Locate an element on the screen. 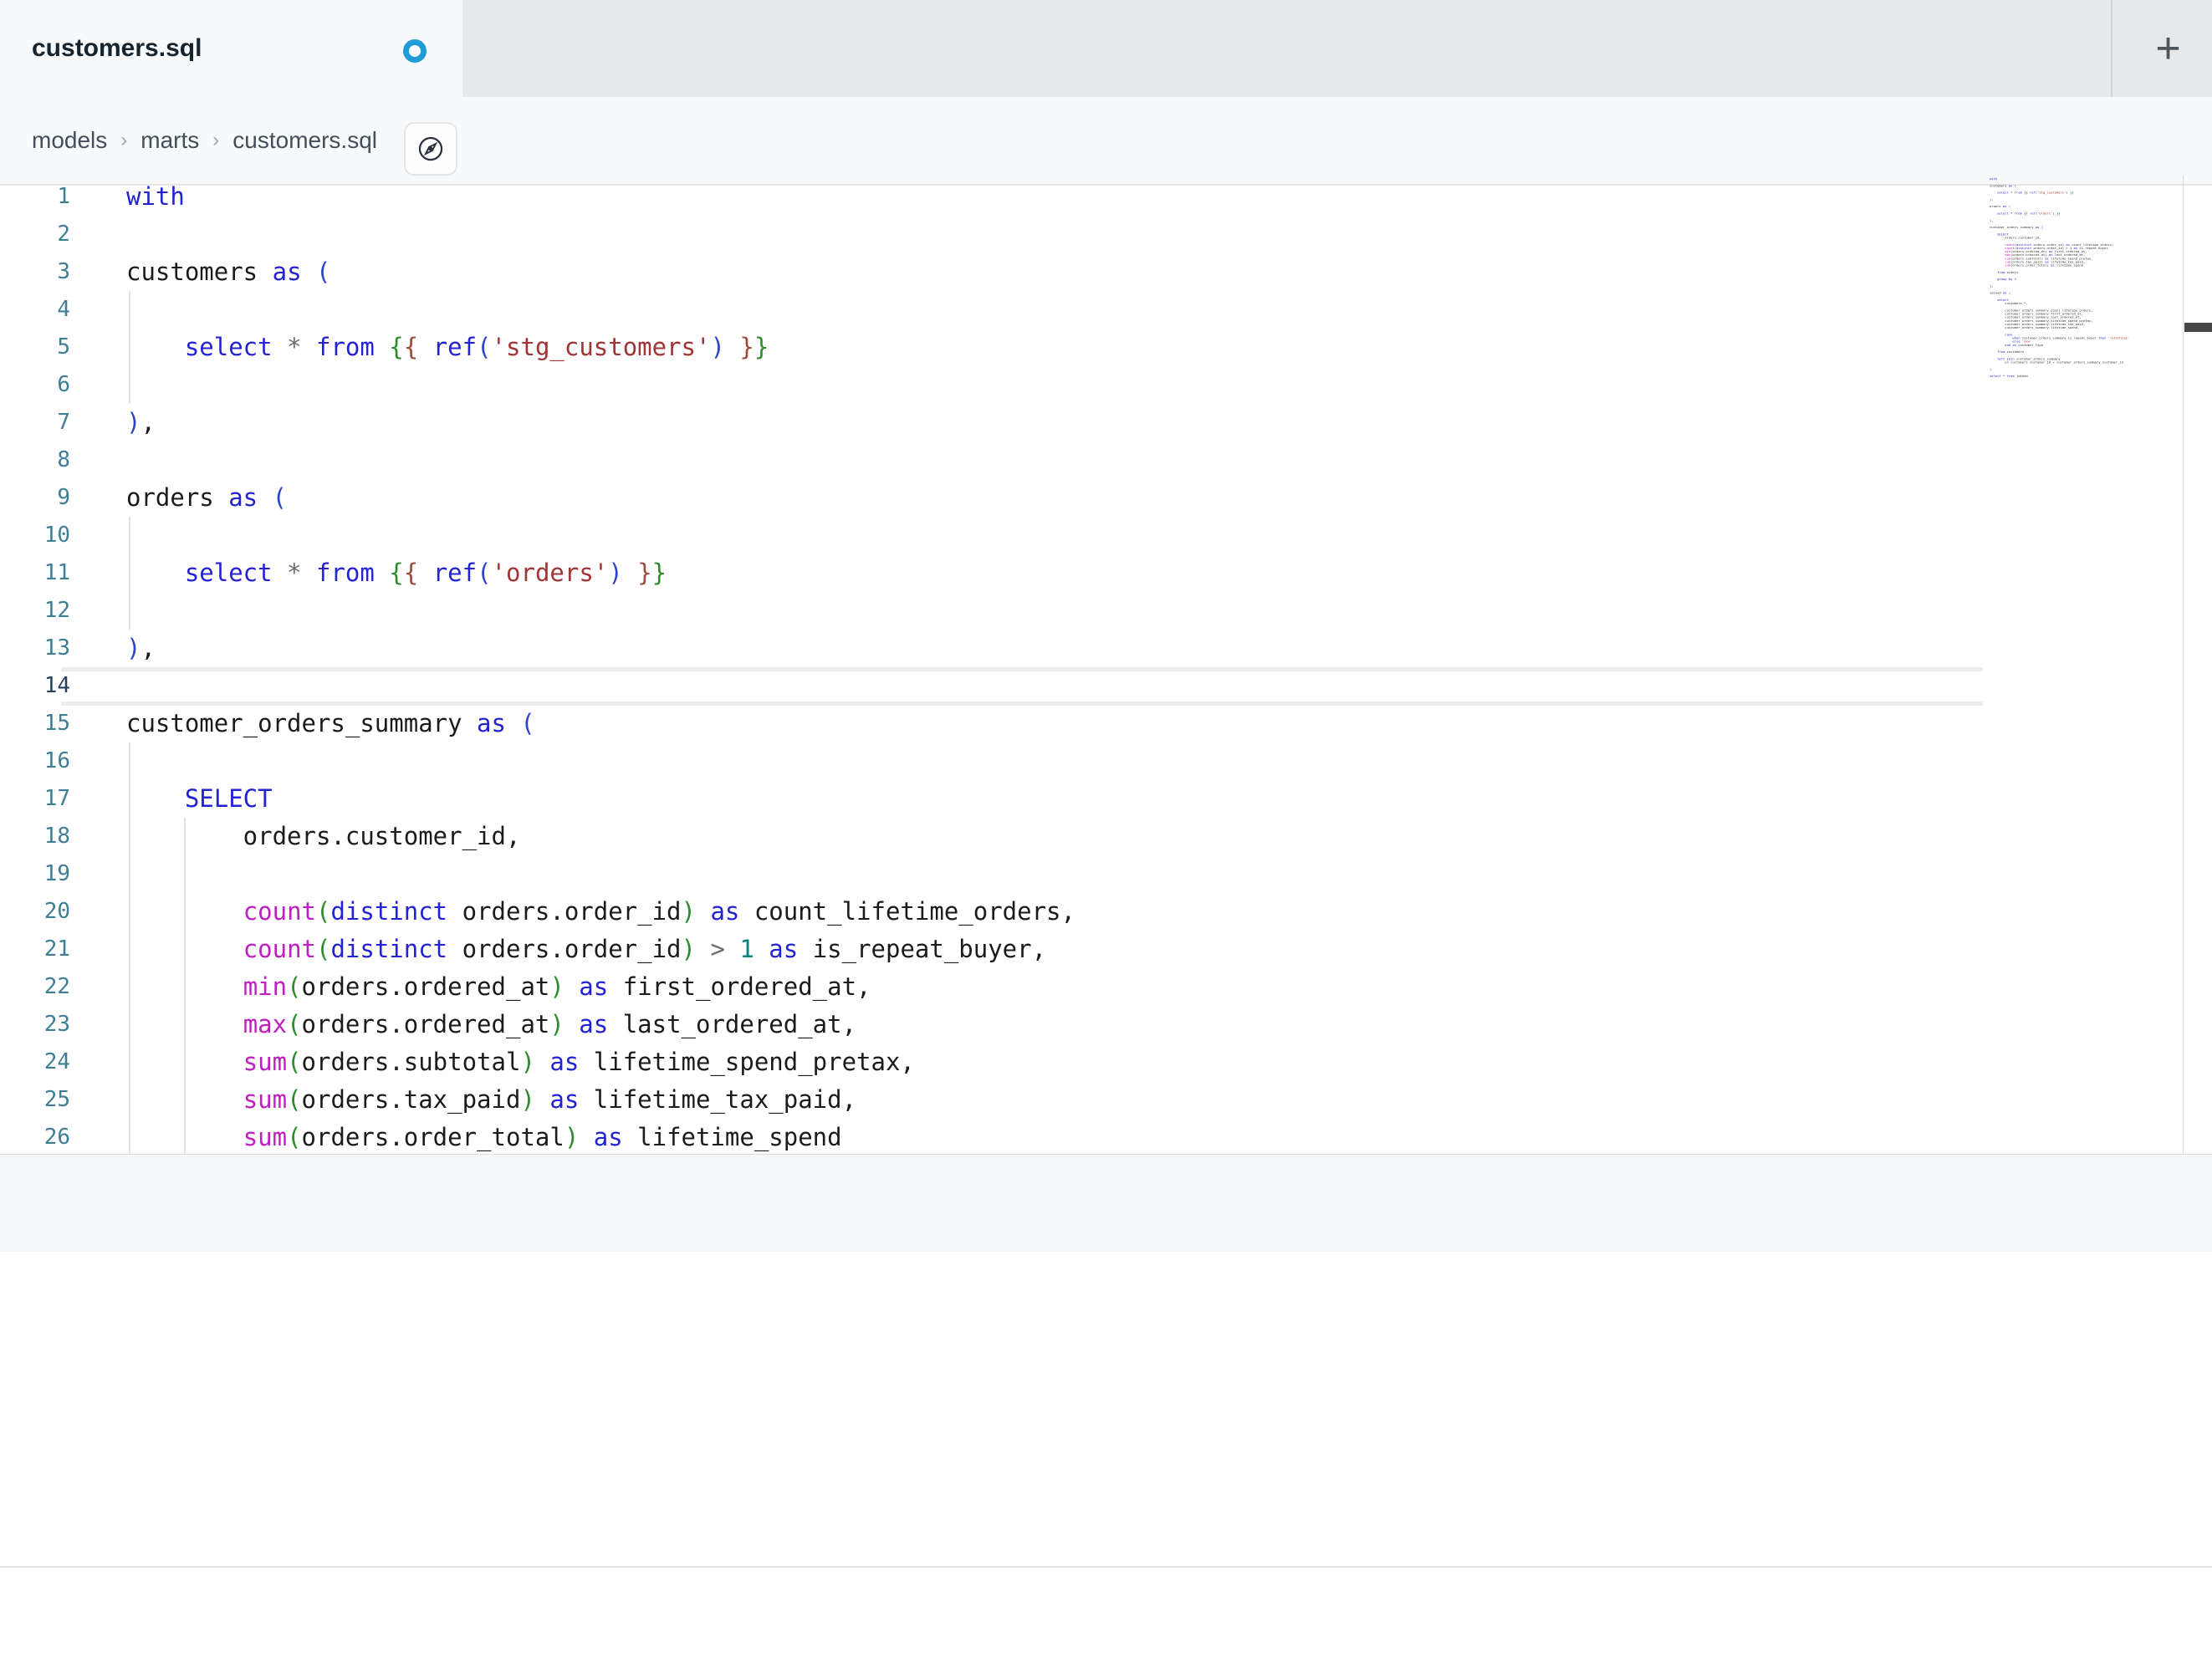 This screenshot has width=2212, height=1653. code-line-13: 13), is located at coordinates (1092, 648).